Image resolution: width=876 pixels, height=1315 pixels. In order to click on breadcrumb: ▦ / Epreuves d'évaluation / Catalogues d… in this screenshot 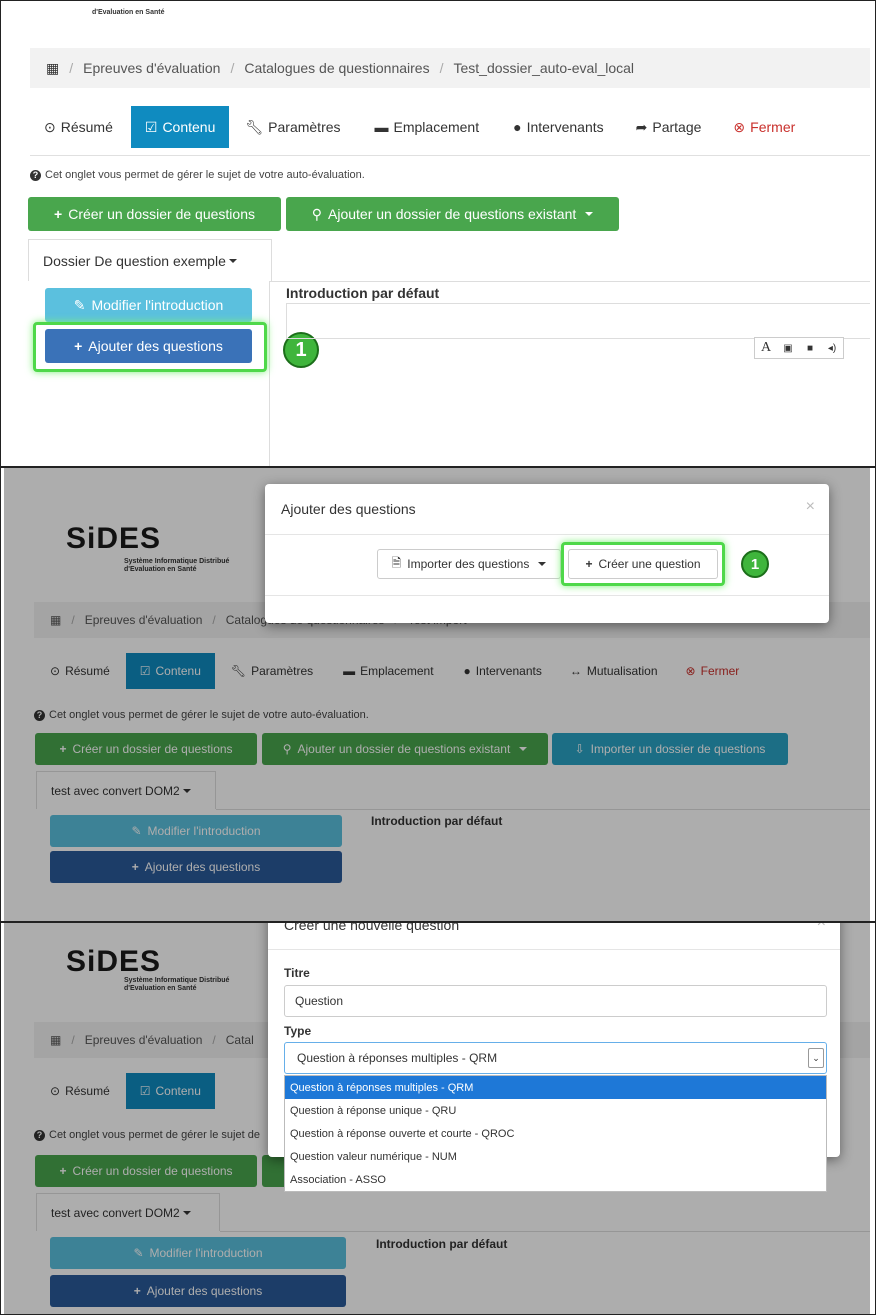, I will do `click(450, 68)`.